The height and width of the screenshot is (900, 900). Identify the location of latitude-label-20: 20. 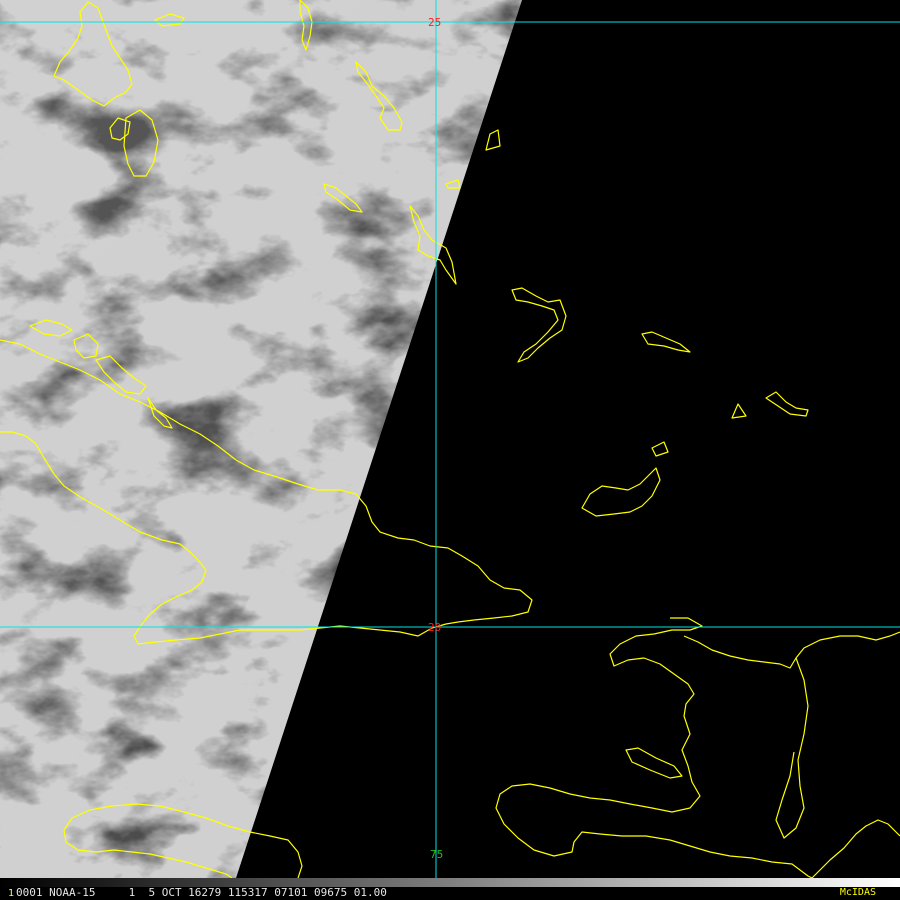
(434, 627).